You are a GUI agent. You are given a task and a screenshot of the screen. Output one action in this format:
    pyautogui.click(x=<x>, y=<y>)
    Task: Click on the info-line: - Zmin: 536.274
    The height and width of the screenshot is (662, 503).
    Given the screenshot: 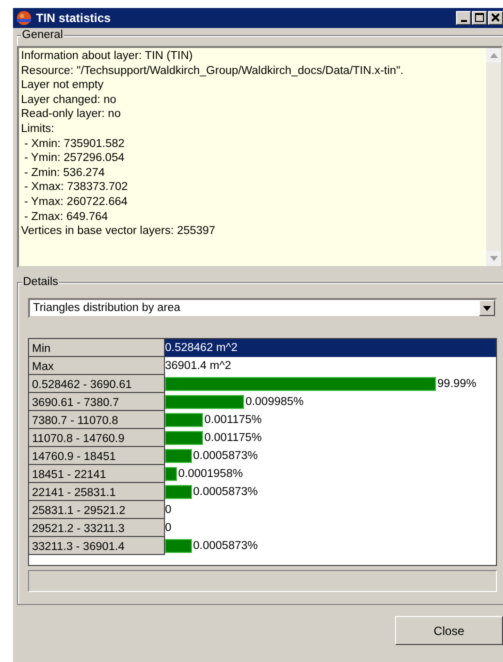 What is the action you would take?
    pyautogui.click(x=64, y=173)
    